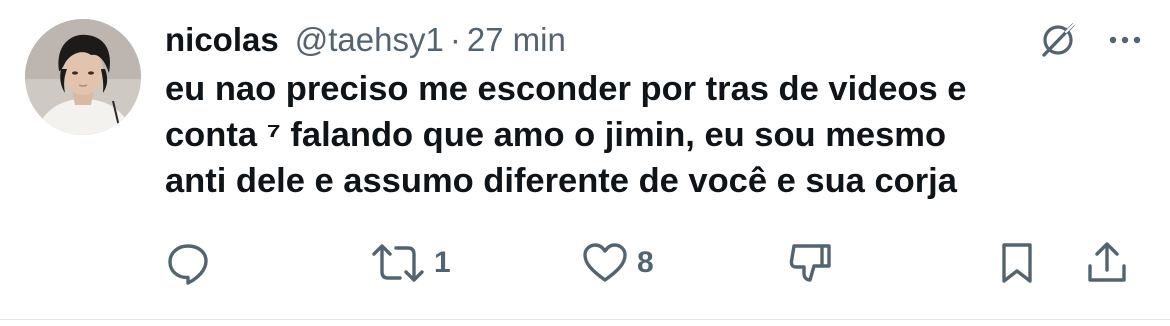 This screenshot has height=326, width=1170. I want to click on dislike-icon, so click(810, 263).